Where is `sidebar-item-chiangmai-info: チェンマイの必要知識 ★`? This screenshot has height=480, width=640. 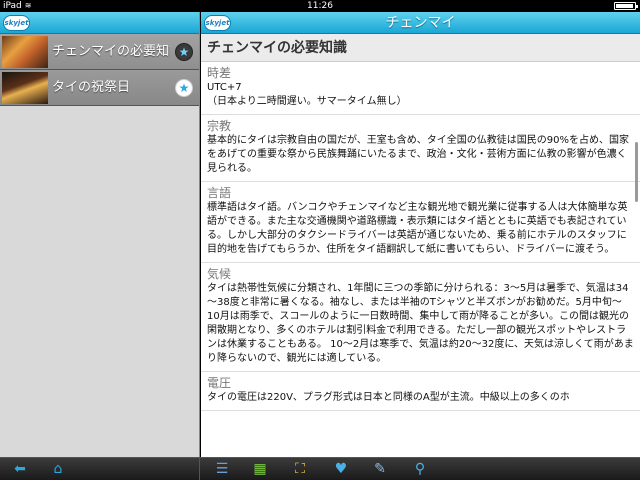 sidebar-item-chiangmai-info: チェンマイの必要知識 ★ is located at coordinates (99, 52).